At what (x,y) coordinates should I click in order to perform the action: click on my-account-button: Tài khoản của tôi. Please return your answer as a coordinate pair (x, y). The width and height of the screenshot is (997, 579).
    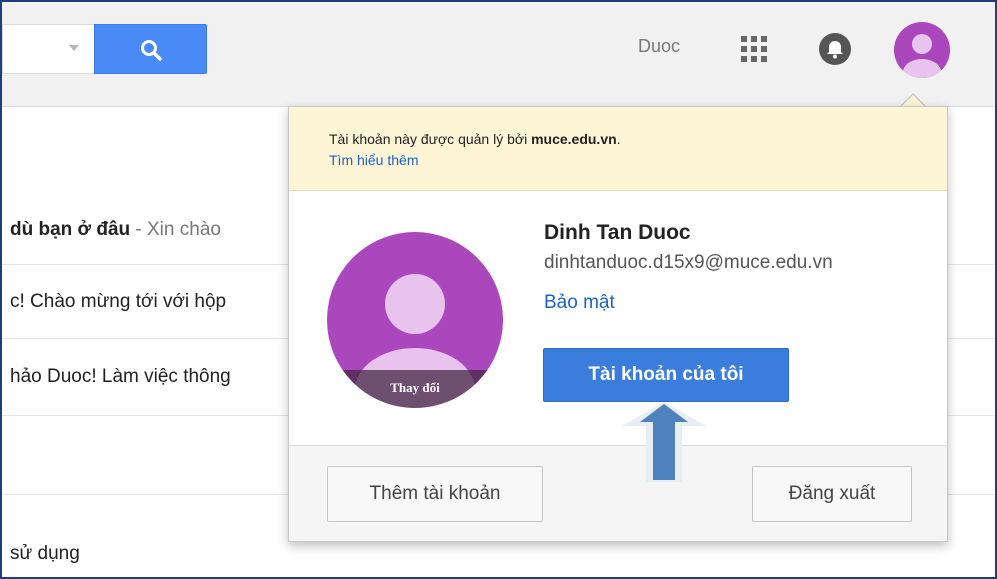
    Looking at the image, I should click on (666, 375).